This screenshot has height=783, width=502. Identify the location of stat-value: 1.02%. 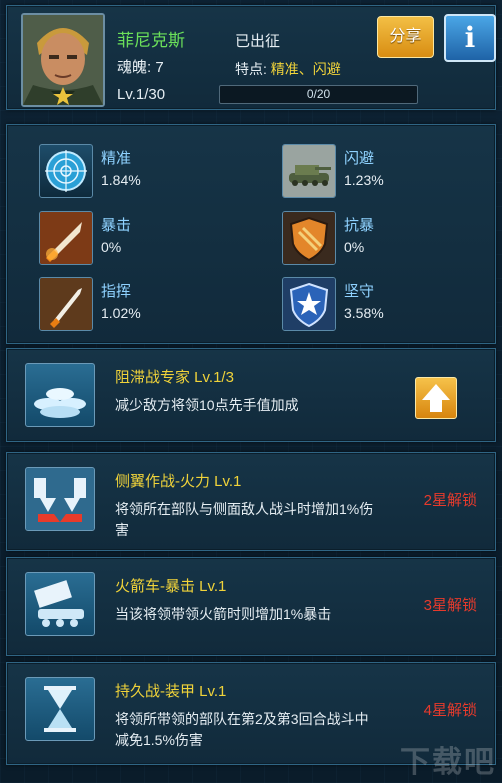
(121, 313).